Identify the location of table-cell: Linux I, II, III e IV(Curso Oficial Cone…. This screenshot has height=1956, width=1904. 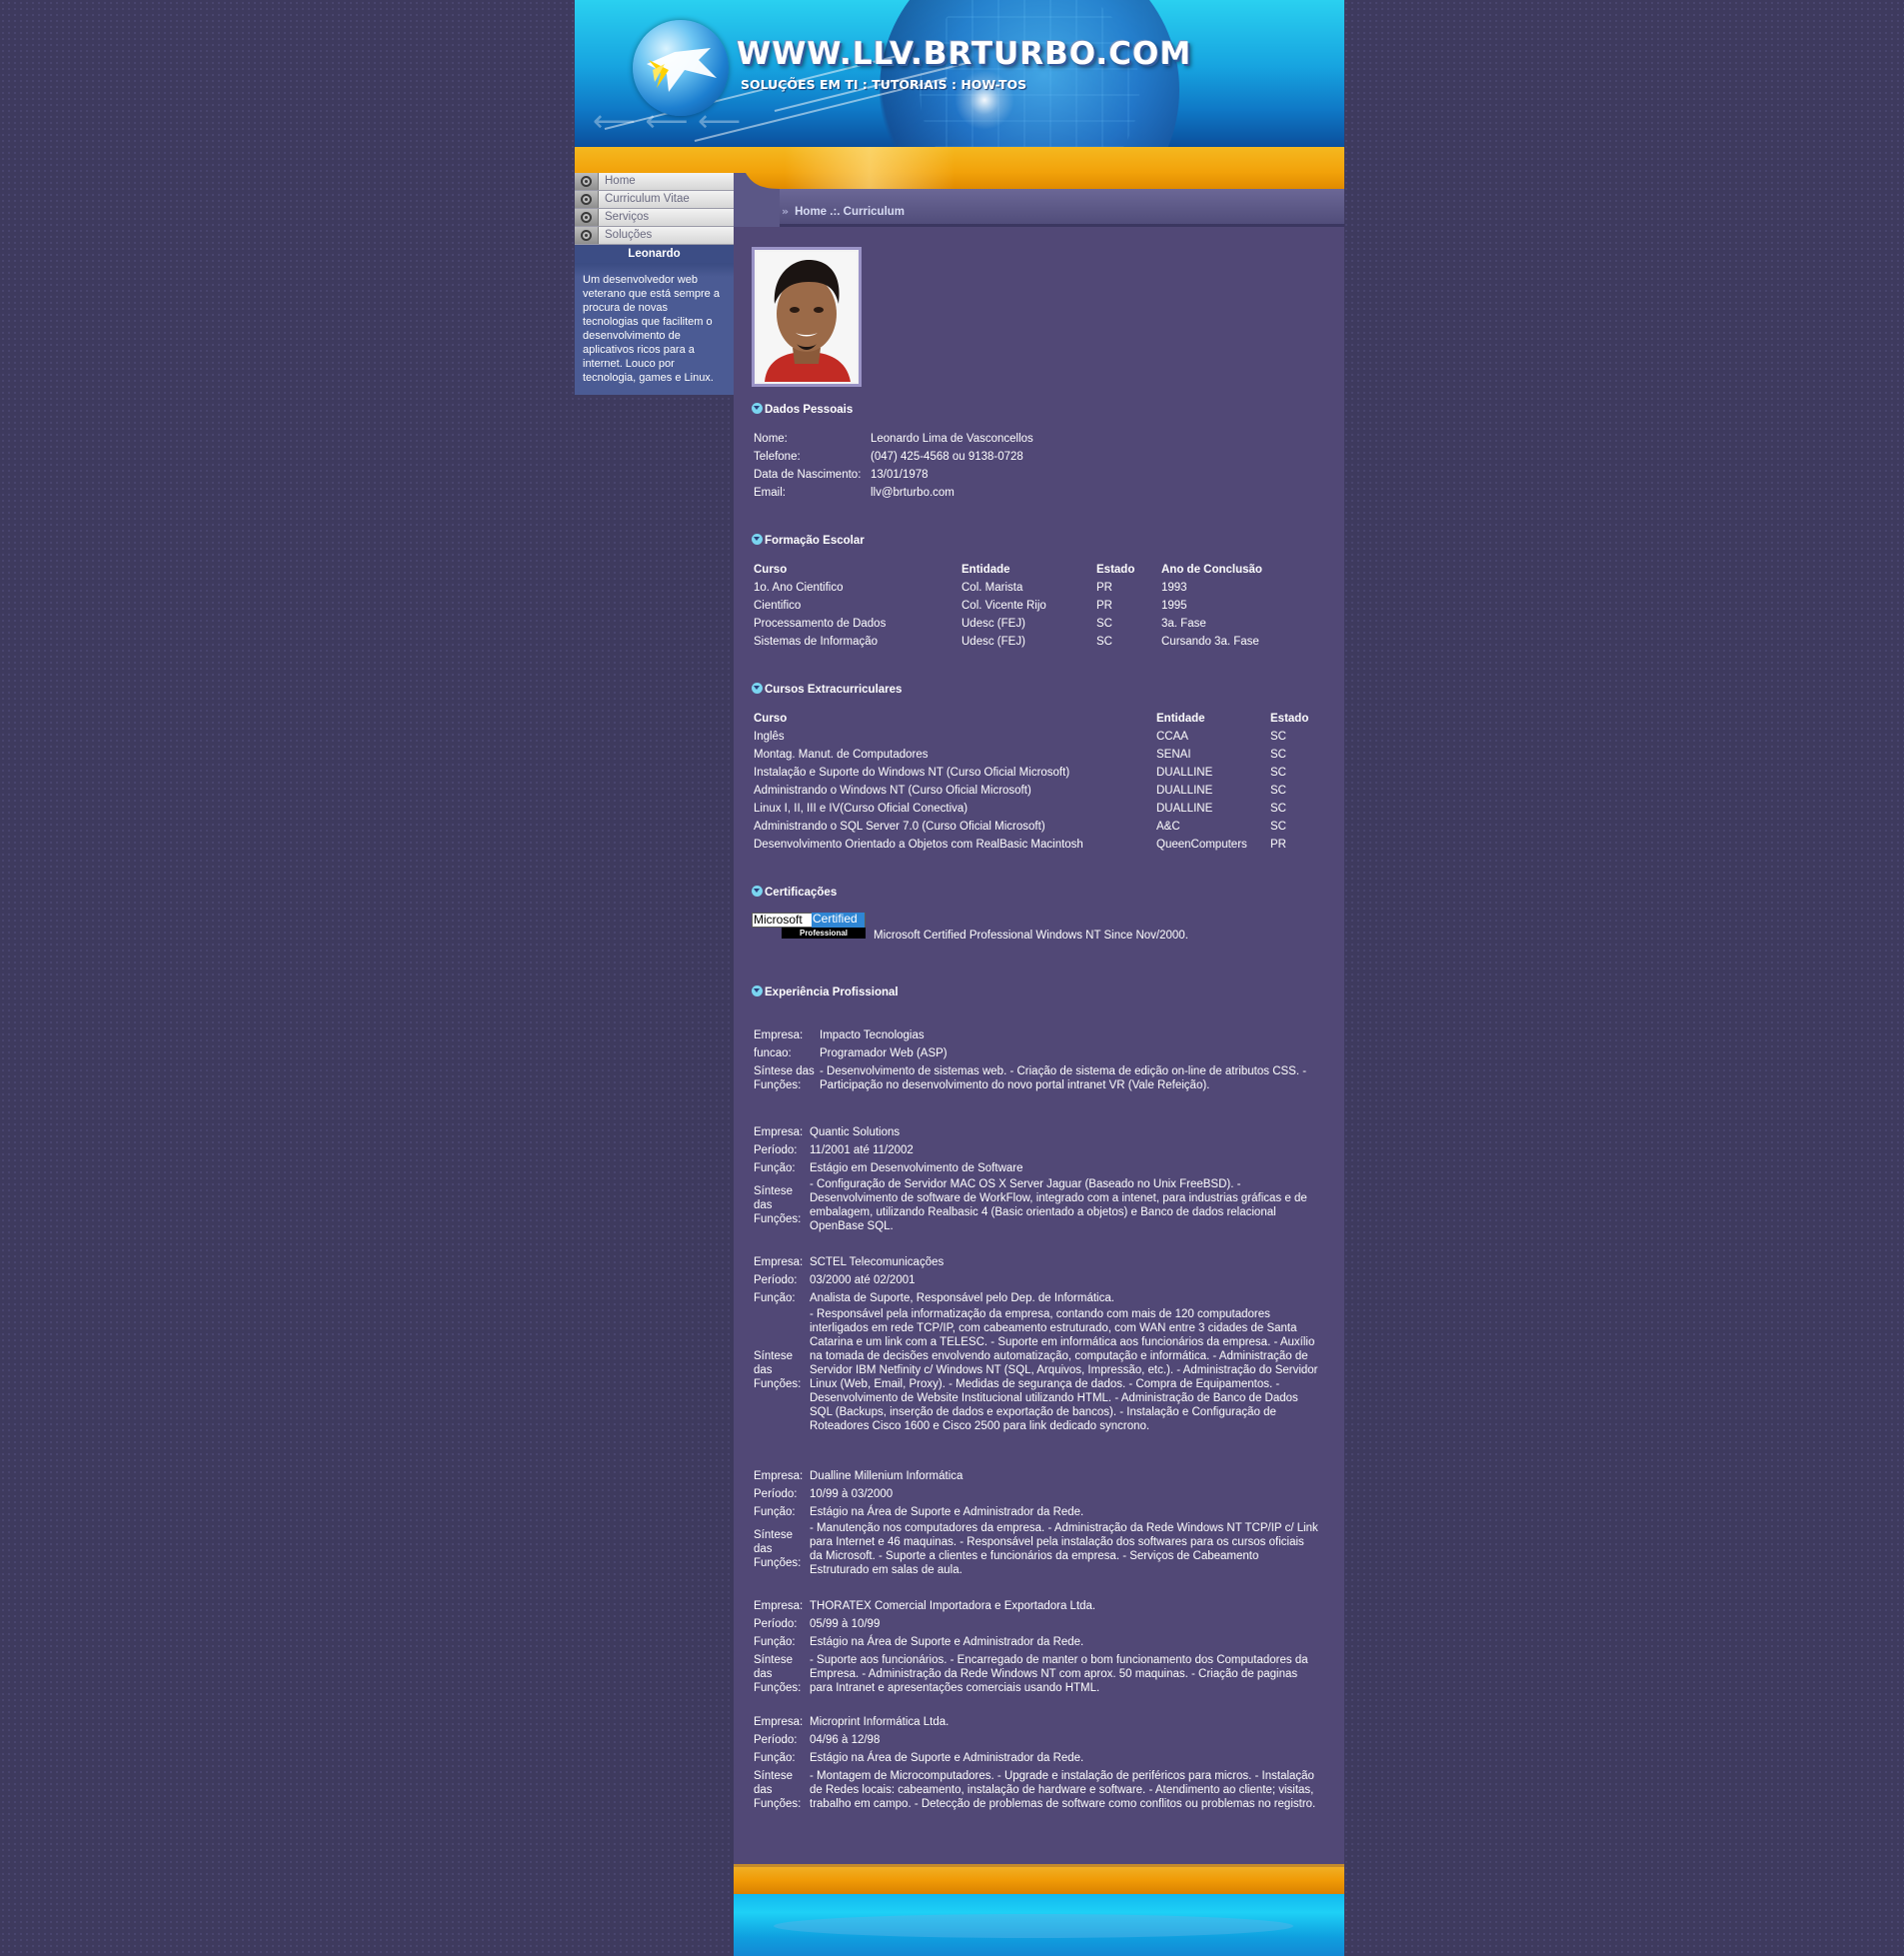
(861, 809).